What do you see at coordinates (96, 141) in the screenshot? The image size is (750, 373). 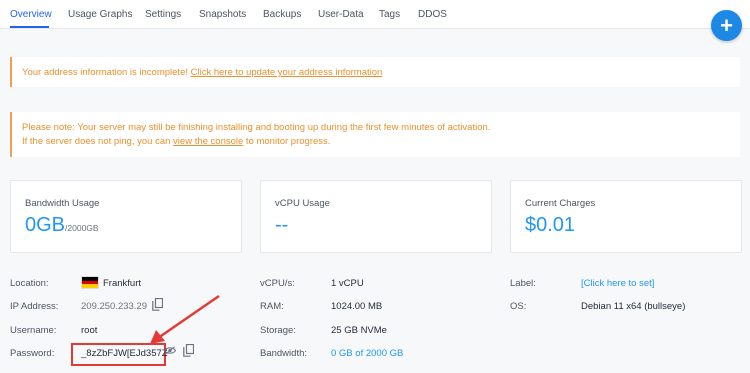 I see `install-notice-line2-text: If the server does not ping, you can` at bounding box center [96, 141].